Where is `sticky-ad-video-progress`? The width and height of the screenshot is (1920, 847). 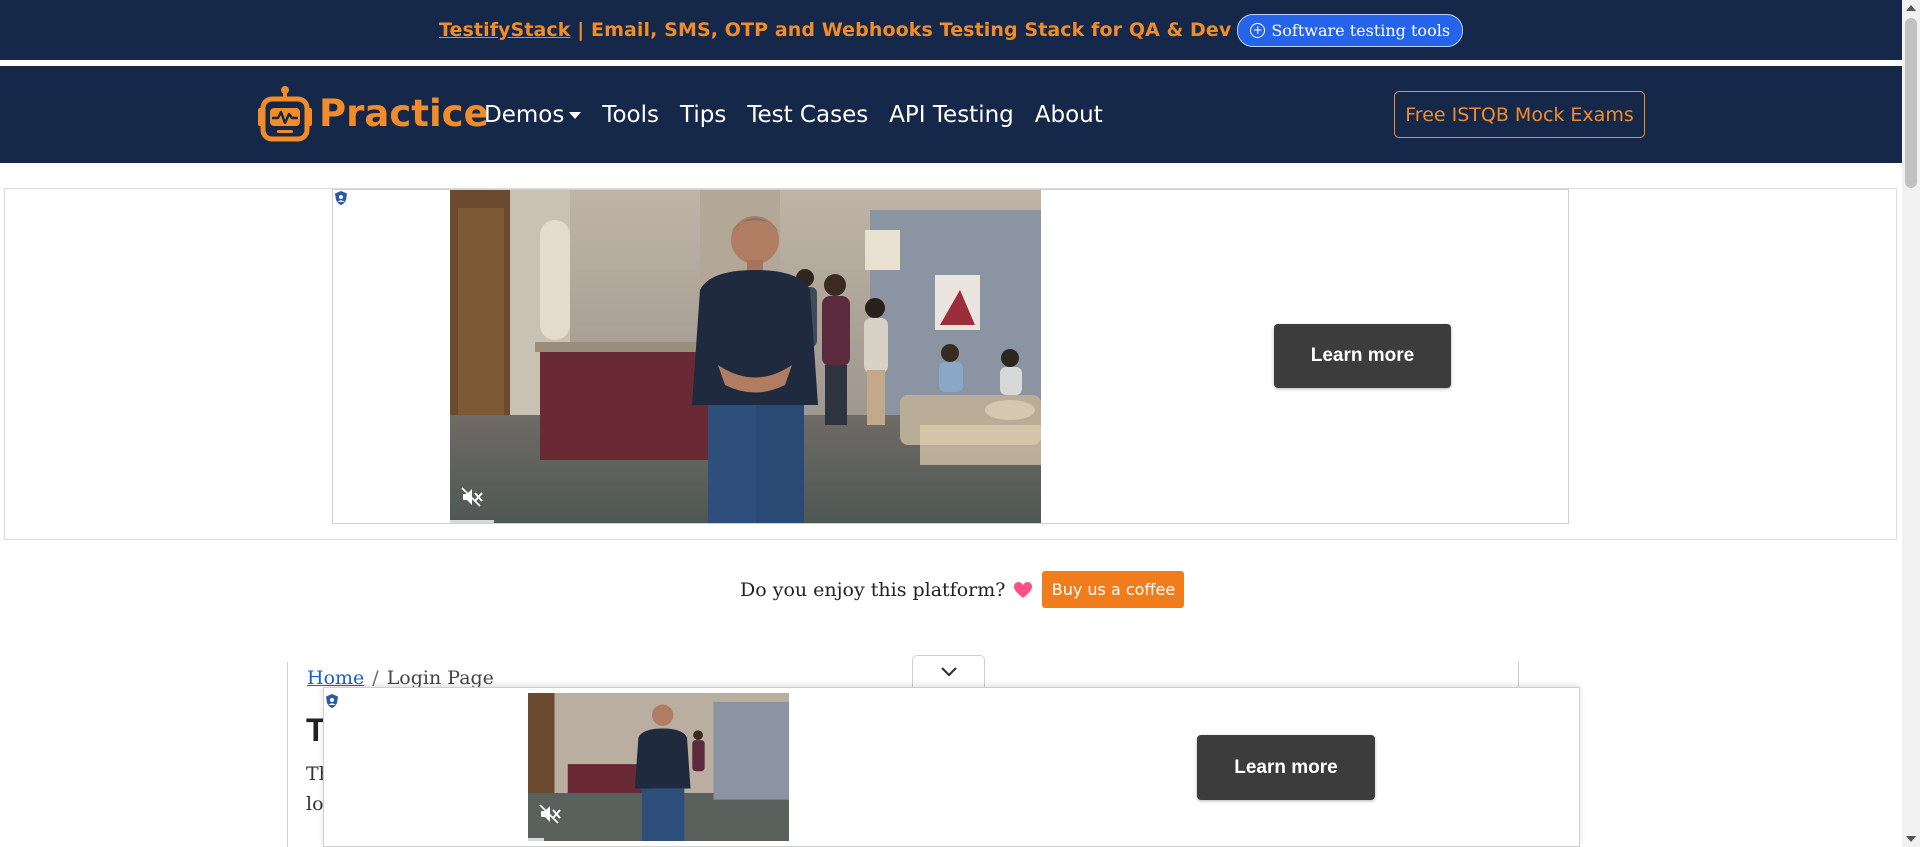 sticky-ad-video-progress is located at coordinates (536, 839).